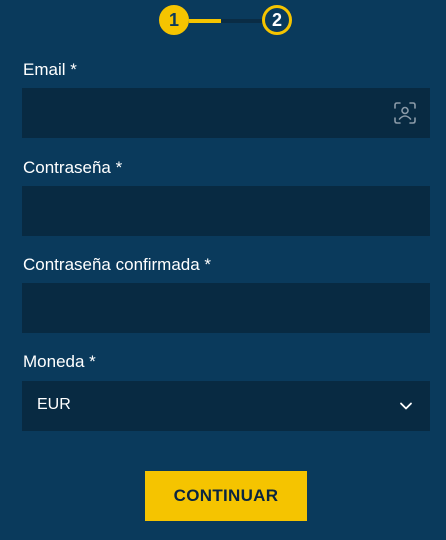 The image size is (446, 540). I want to click on step-1-label: 1, so click(173, 20).